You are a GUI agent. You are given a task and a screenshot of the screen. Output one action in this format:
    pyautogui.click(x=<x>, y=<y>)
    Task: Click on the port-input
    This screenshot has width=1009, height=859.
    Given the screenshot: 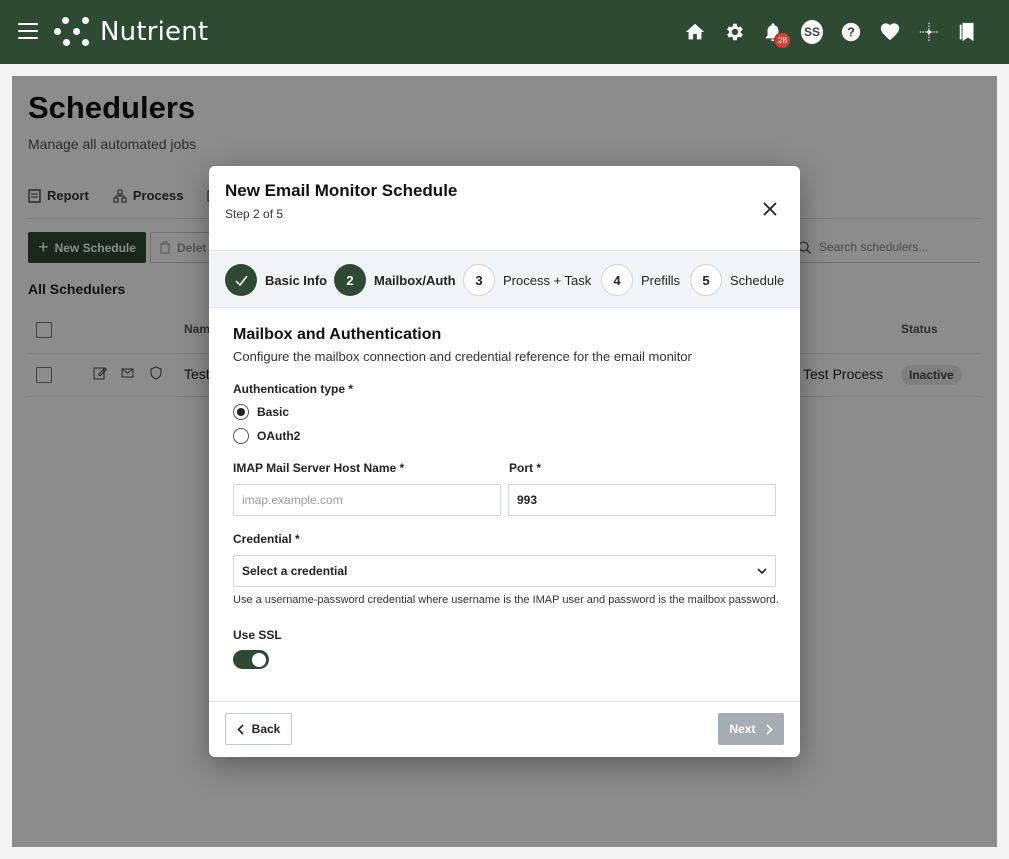 What is the action you would take?
    pyautogui.click(x=642, y=500)
    